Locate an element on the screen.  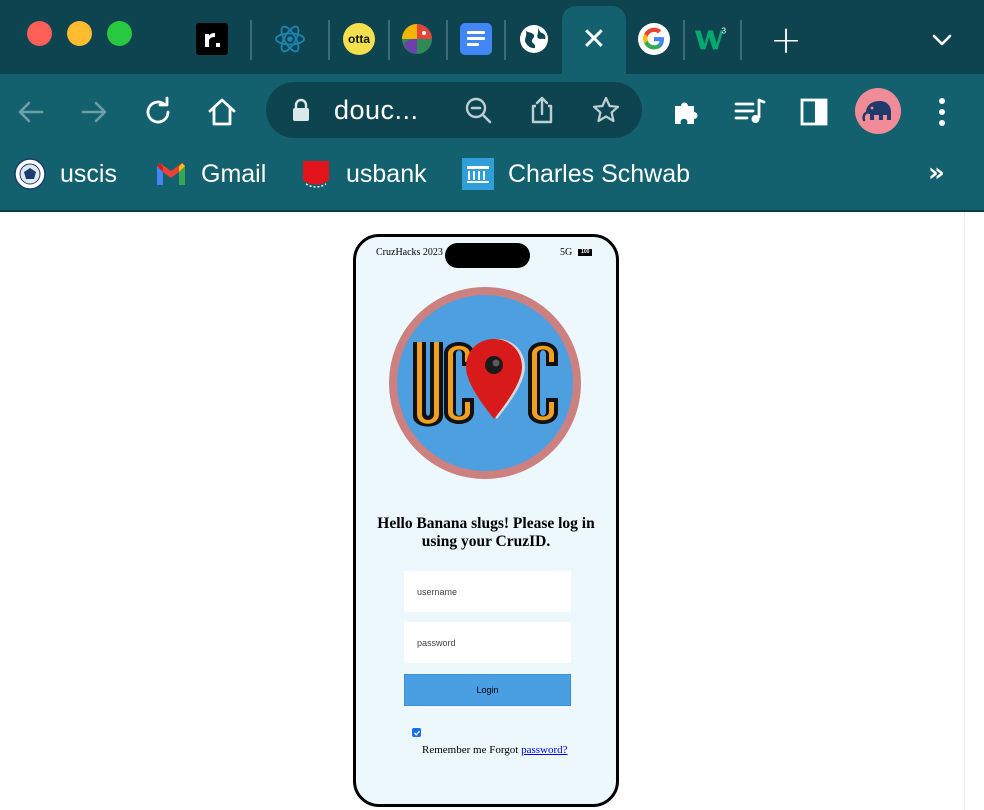
bookmark-label: usbank is located at coordinates (386, 173).